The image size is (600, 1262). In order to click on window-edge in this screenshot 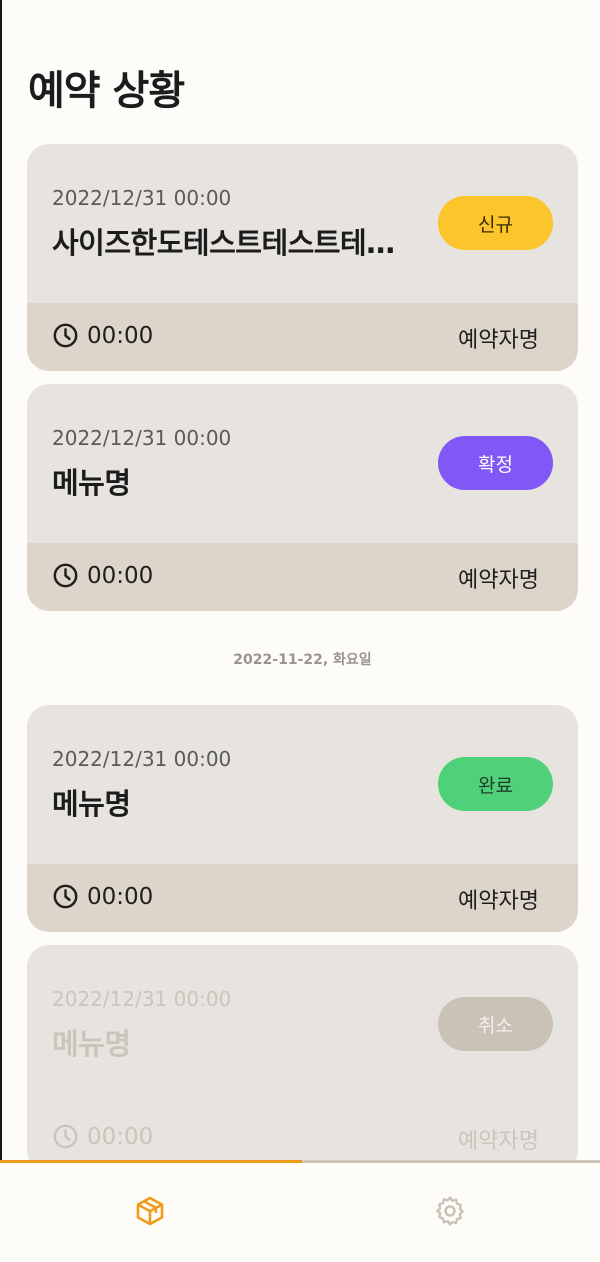, I will do `click(1, 629)`.